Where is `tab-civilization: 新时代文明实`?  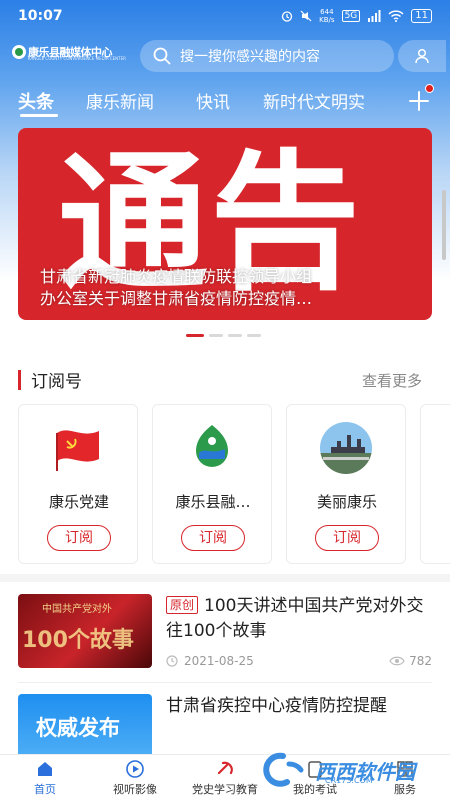 tab-civilization: 新时代文明实 is located at coordinates (314, 100).